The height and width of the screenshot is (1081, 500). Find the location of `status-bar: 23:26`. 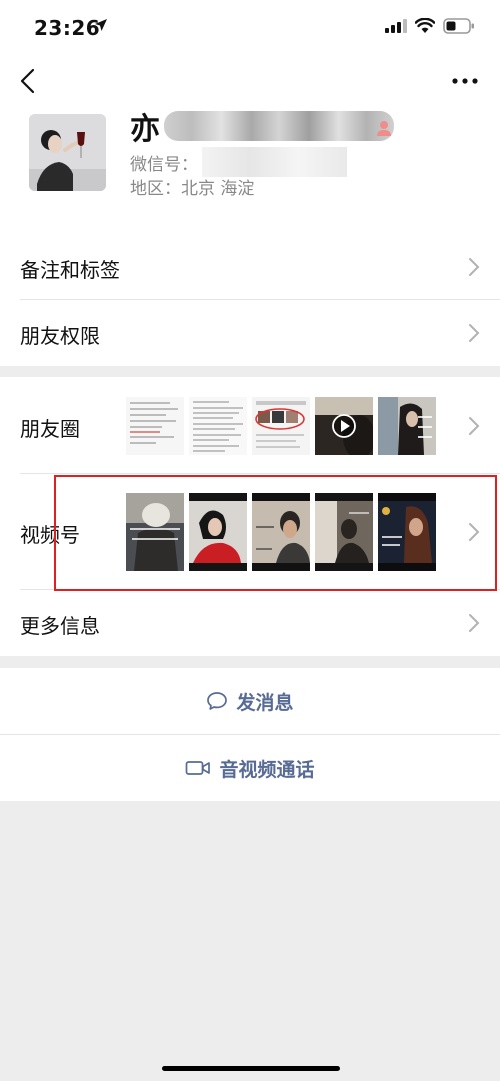

status-bar: 23:26 is located at coordinates (250, 28).